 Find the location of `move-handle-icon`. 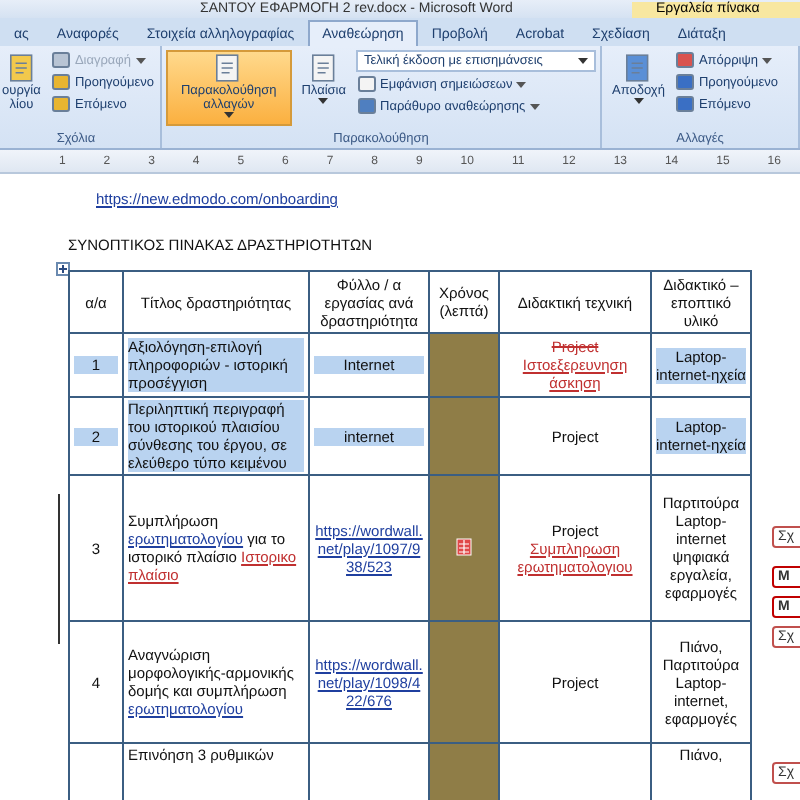

move-handle-icon is located at coordinates (63, 269).